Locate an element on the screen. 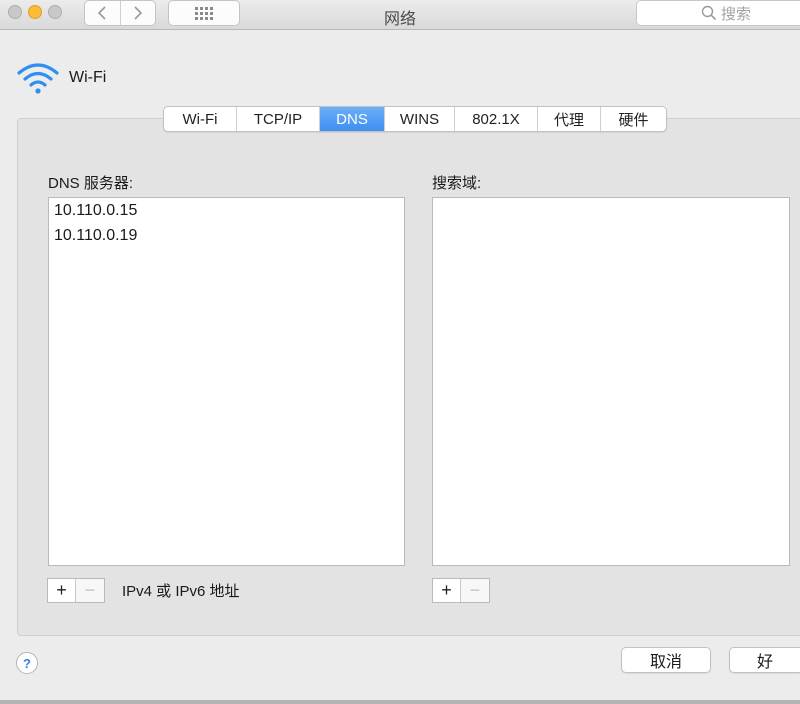  wifi-icon is located at coordinates (38, 78).